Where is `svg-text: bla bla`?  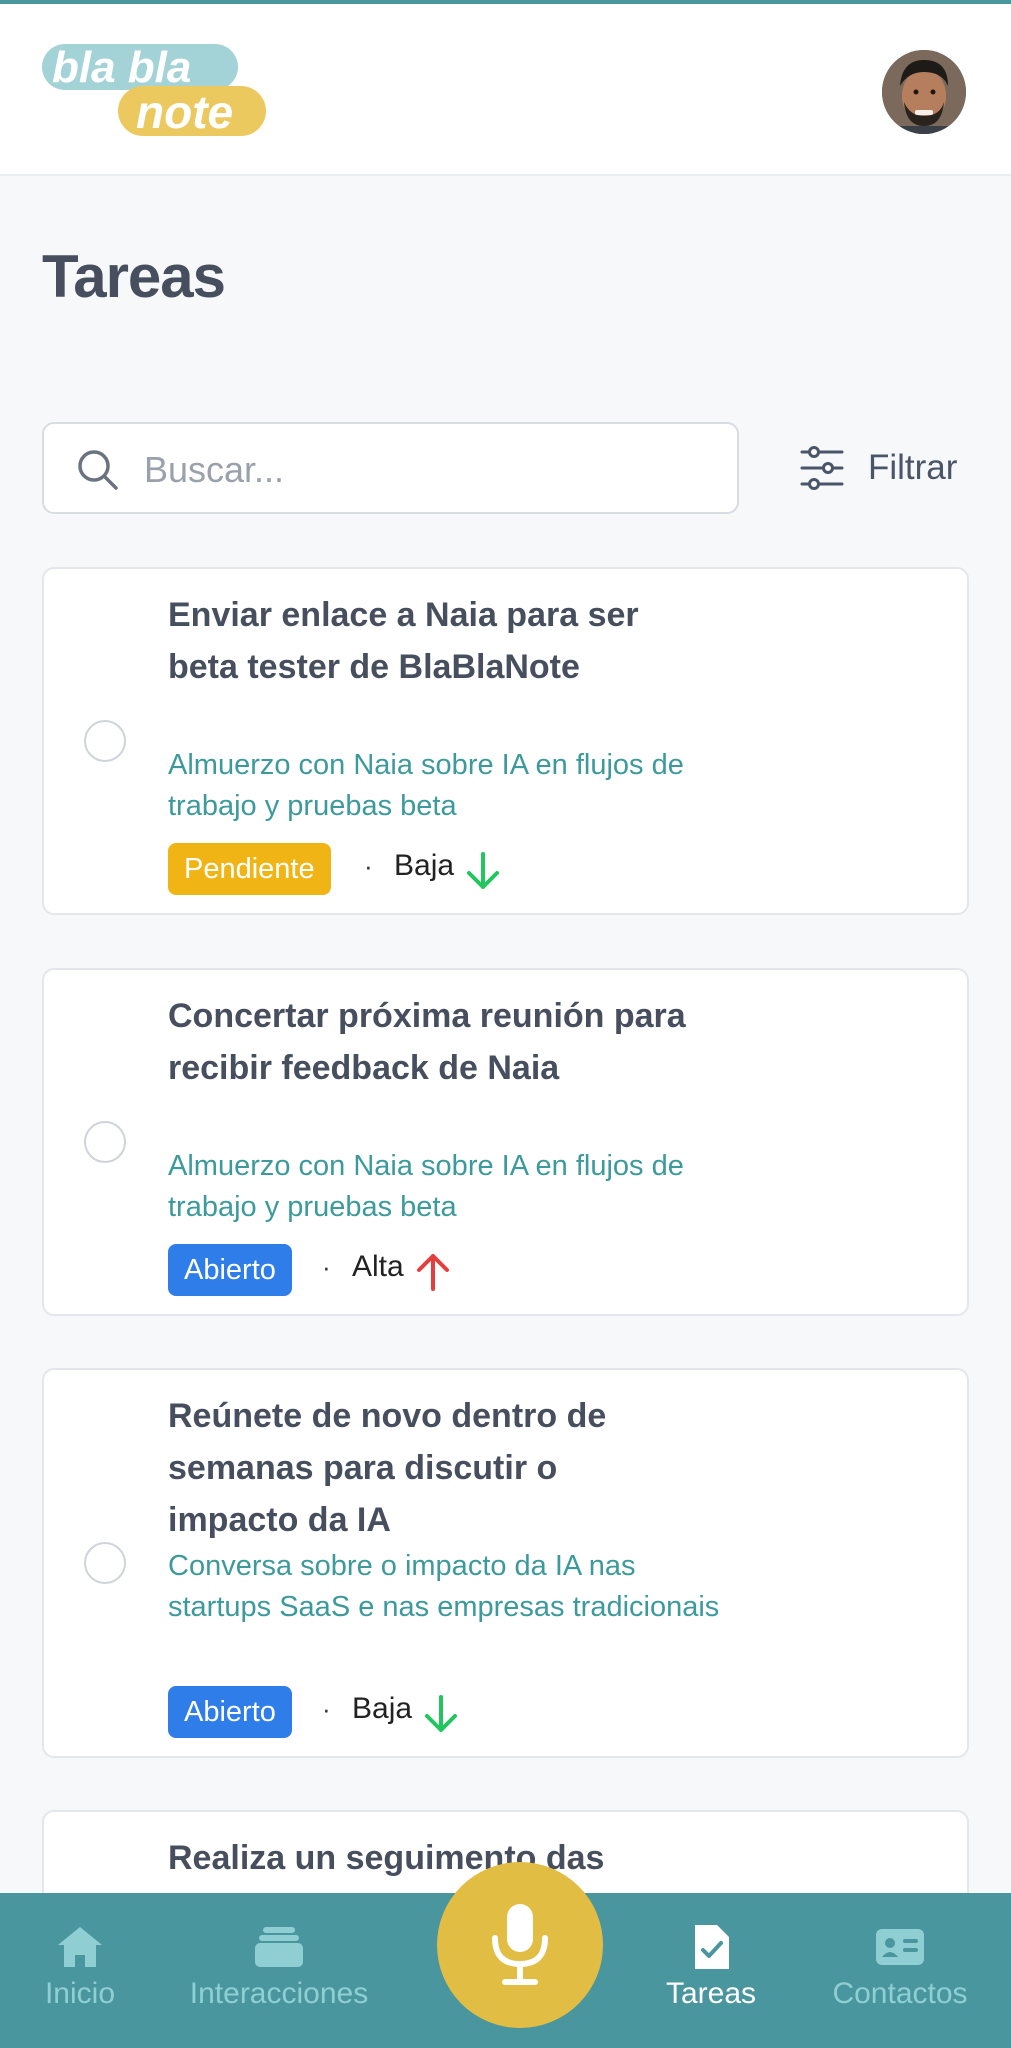
svg-text: bla bla is located at coordinates (121, 67).